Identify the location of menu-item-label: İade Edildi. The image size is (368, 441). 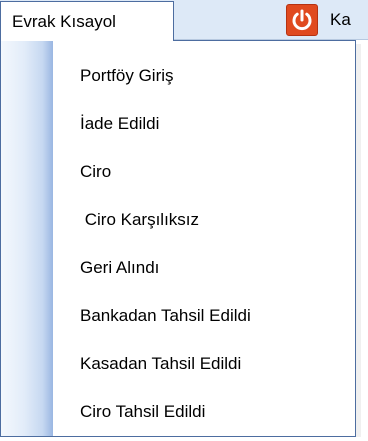
(120, 123).